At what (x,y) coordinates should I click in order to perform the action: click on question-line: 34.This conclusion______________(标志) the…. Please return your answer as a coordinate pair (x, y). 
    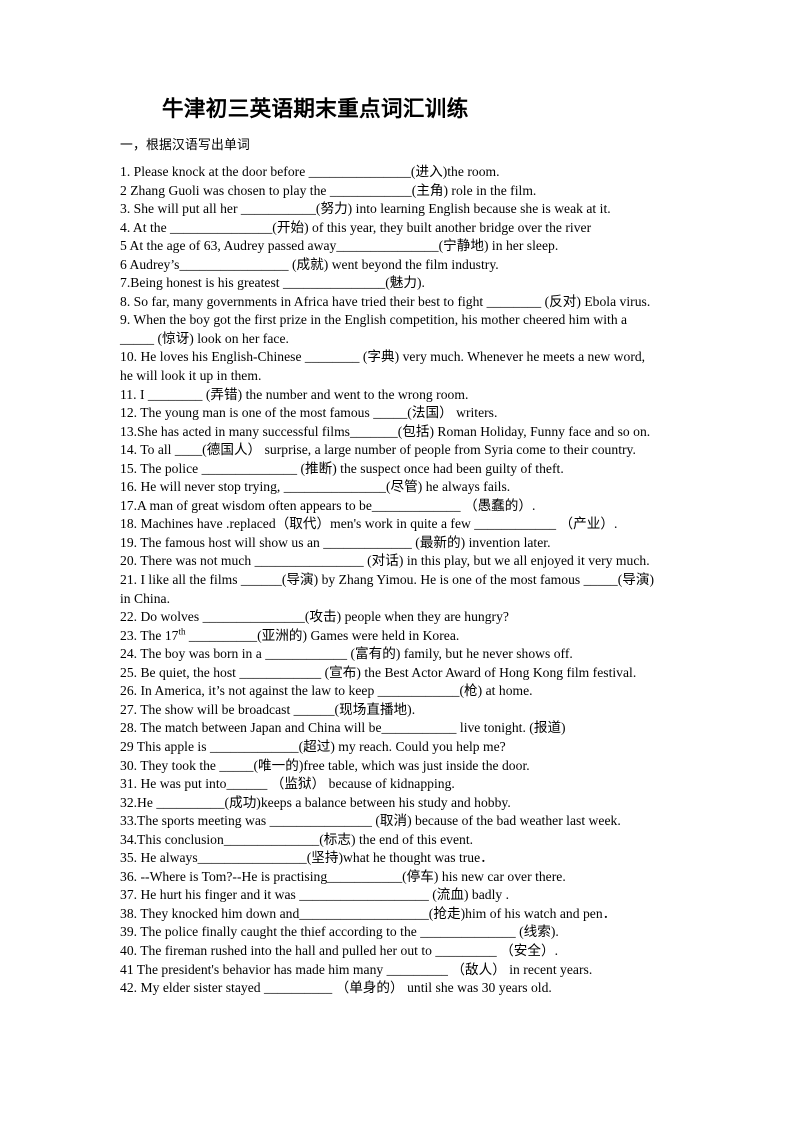
    Looking at the image, I should click on (297, 839).